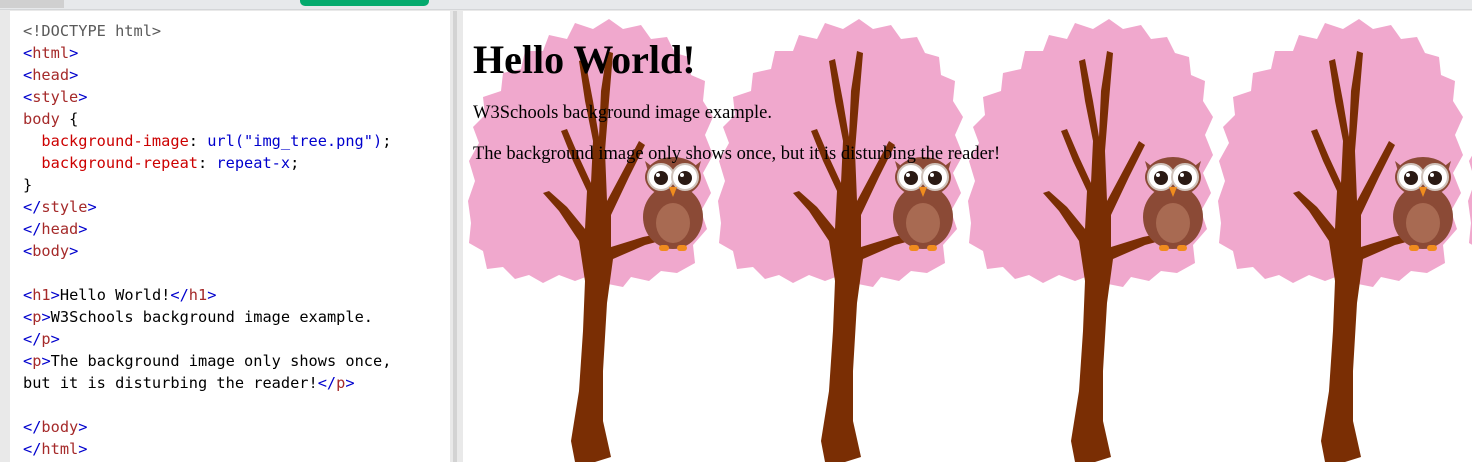 The height and width of the screenshot is (462, 1472). Describe the element at coordinates (211, 317) in the screenshot. I see `code-p1-text: W3Schools background image example.` at that location.